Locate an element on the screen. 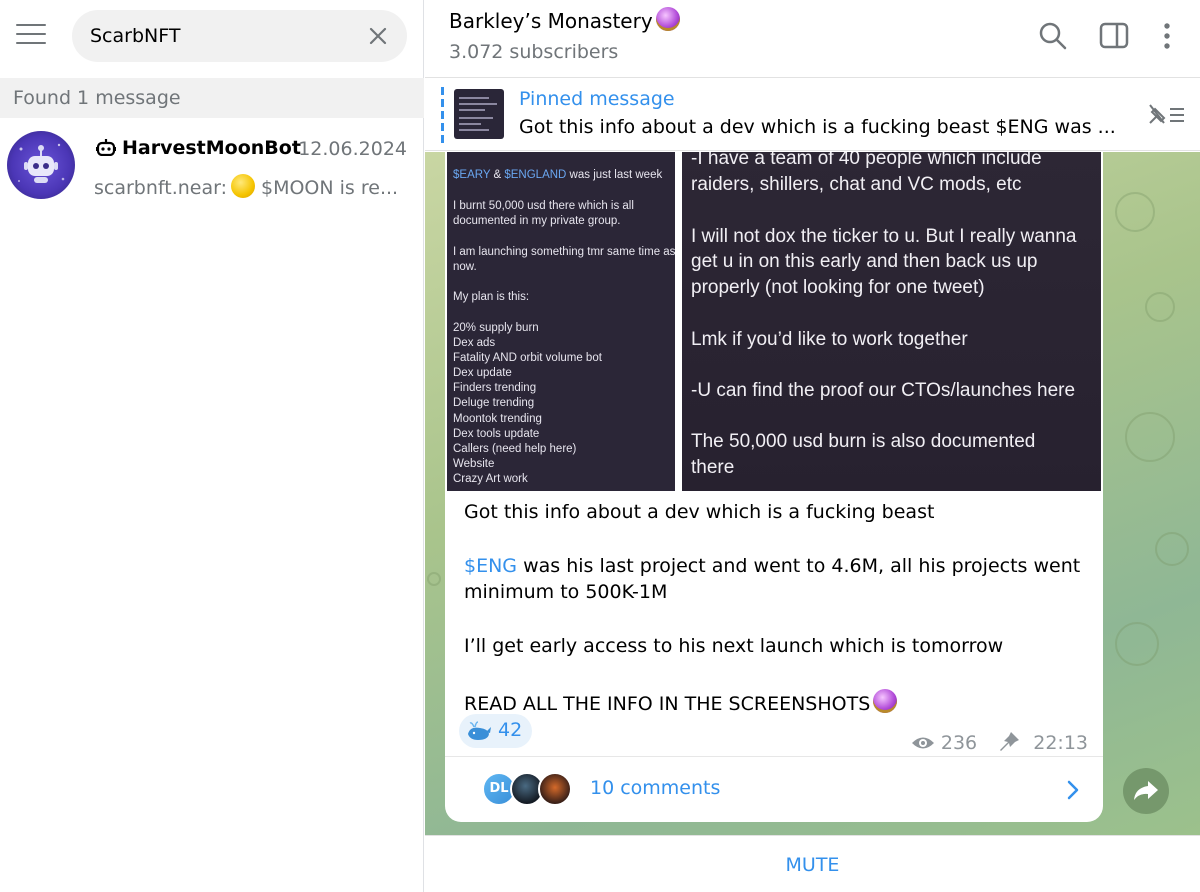 The image size is (1200, 892). shot-line: The 50,000 usd burn is also documented is located at coordinates (863, 441).